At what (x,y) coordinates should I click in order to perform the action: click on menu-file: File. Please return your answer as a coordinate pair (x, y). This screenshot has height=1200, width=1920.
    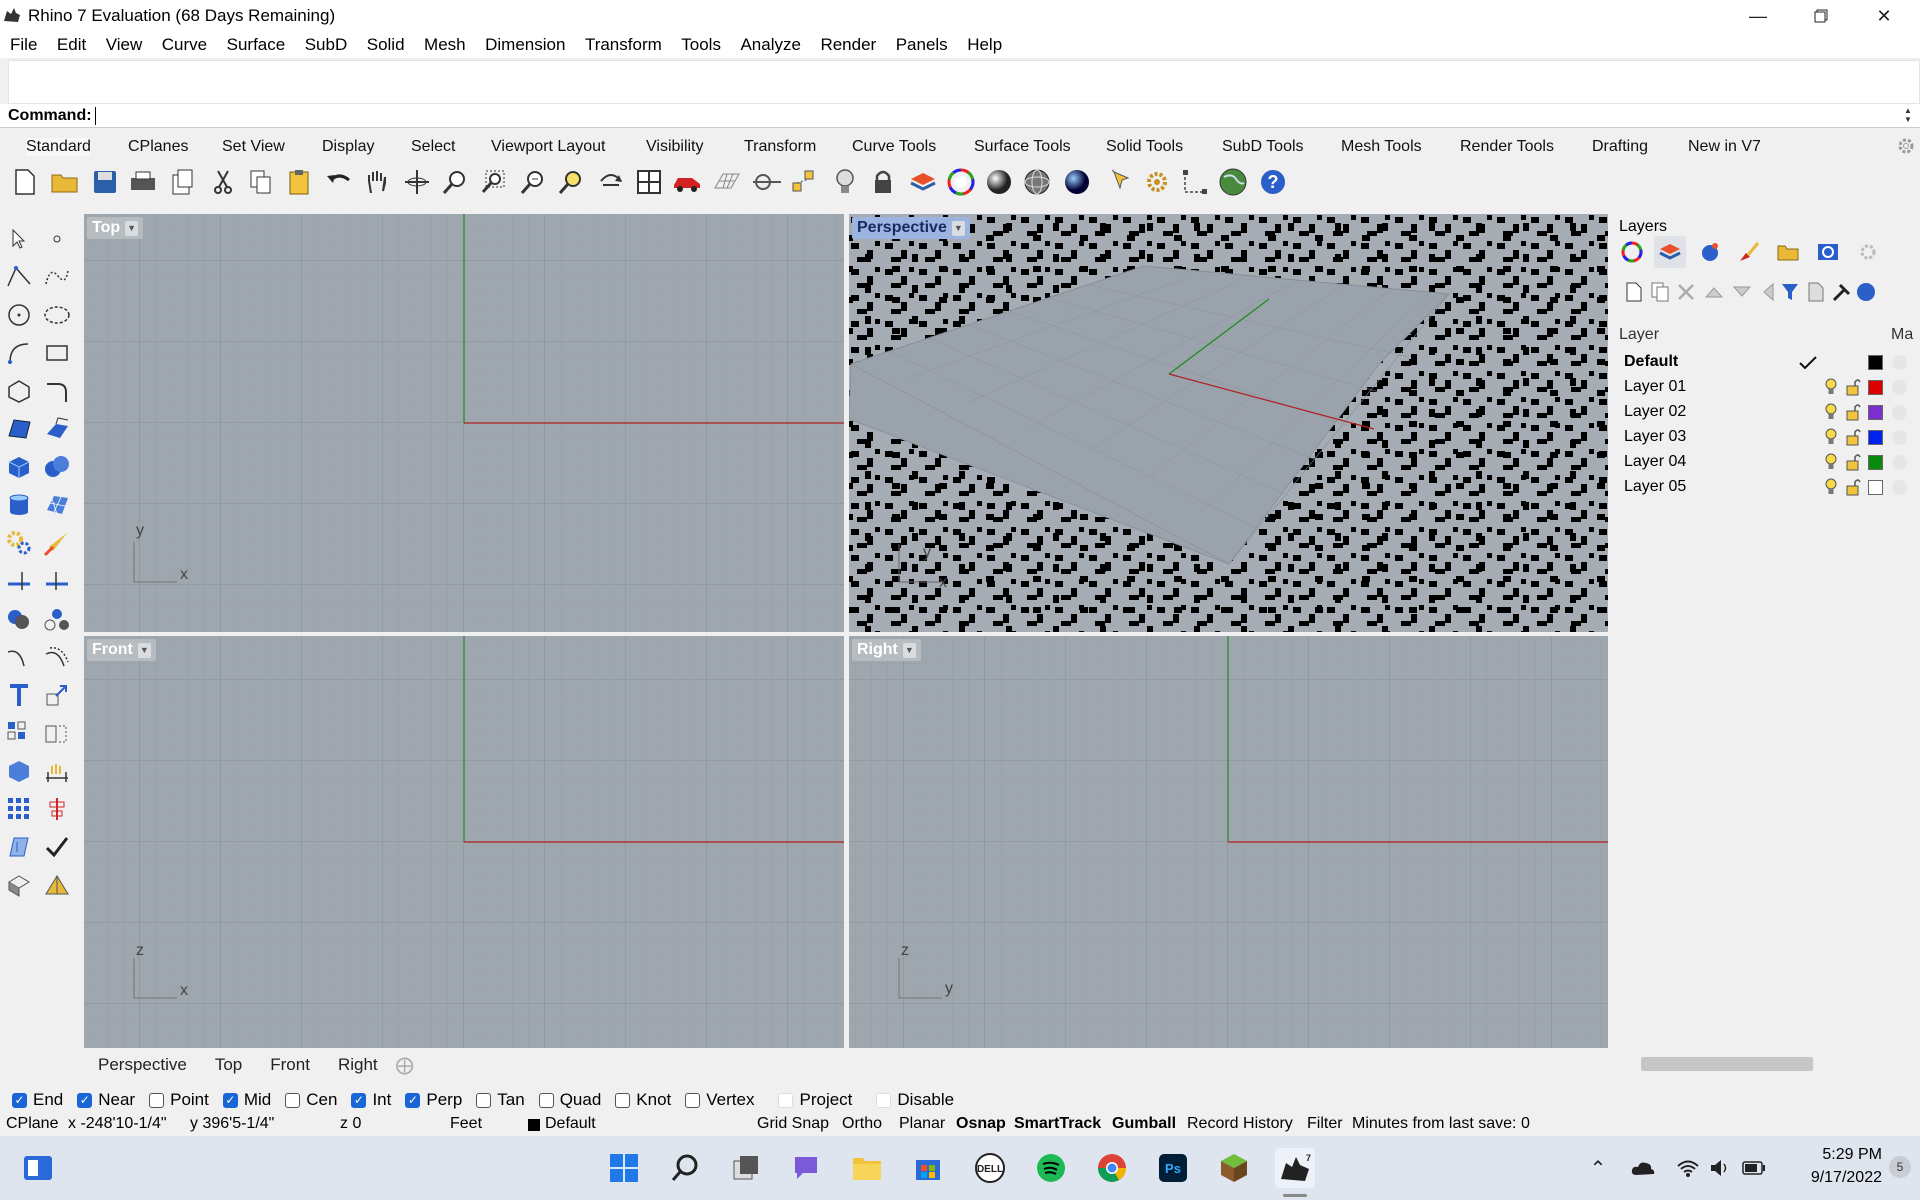
    Looking at the image, I should click on (23, 45).